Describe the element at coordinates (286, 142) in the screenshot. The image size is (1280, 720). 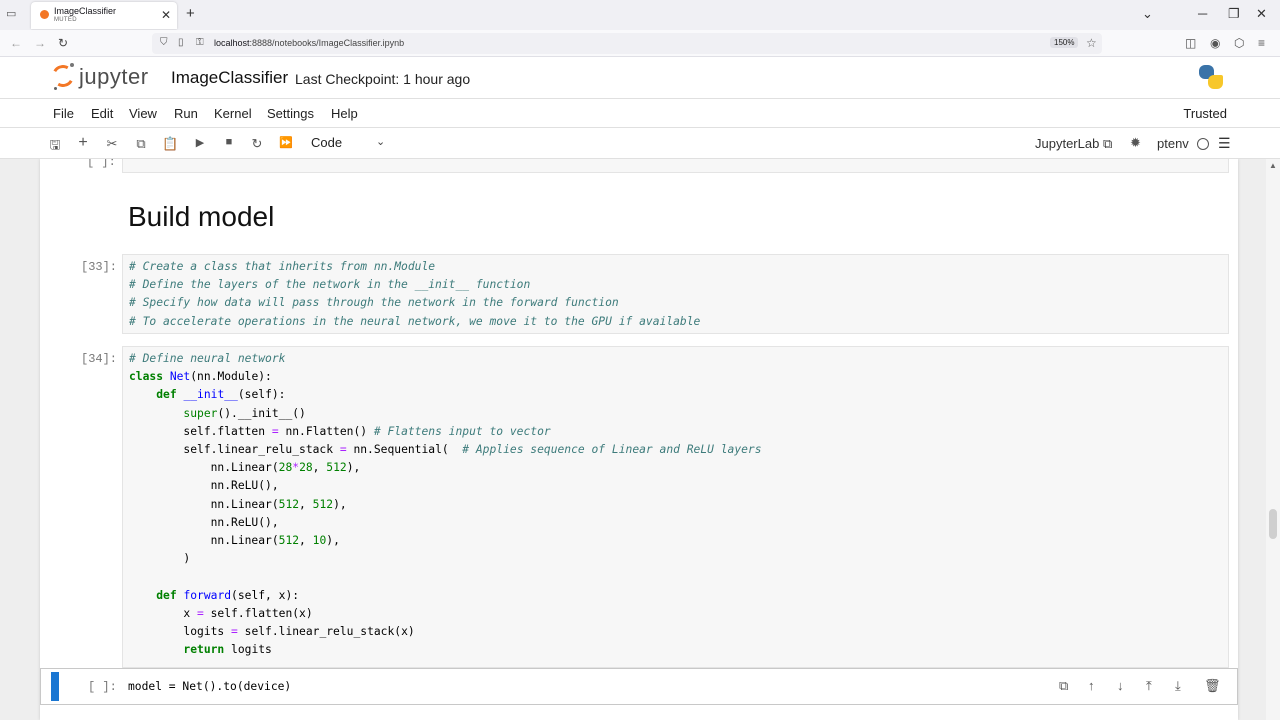
I see `fast-forward-icon: ⏩` at that location.